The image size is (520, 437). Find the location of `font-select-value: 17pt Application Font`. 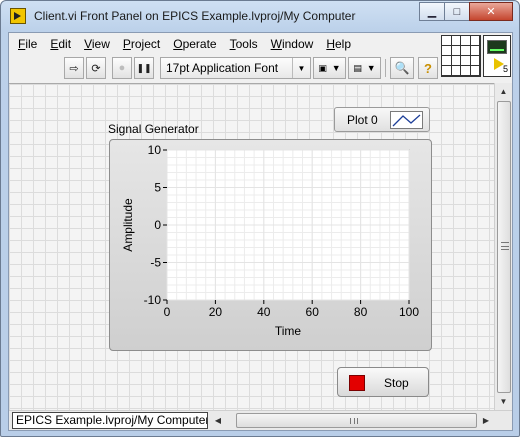

font-select-value: 17pt Application Font is located at coordinates (222, 68).